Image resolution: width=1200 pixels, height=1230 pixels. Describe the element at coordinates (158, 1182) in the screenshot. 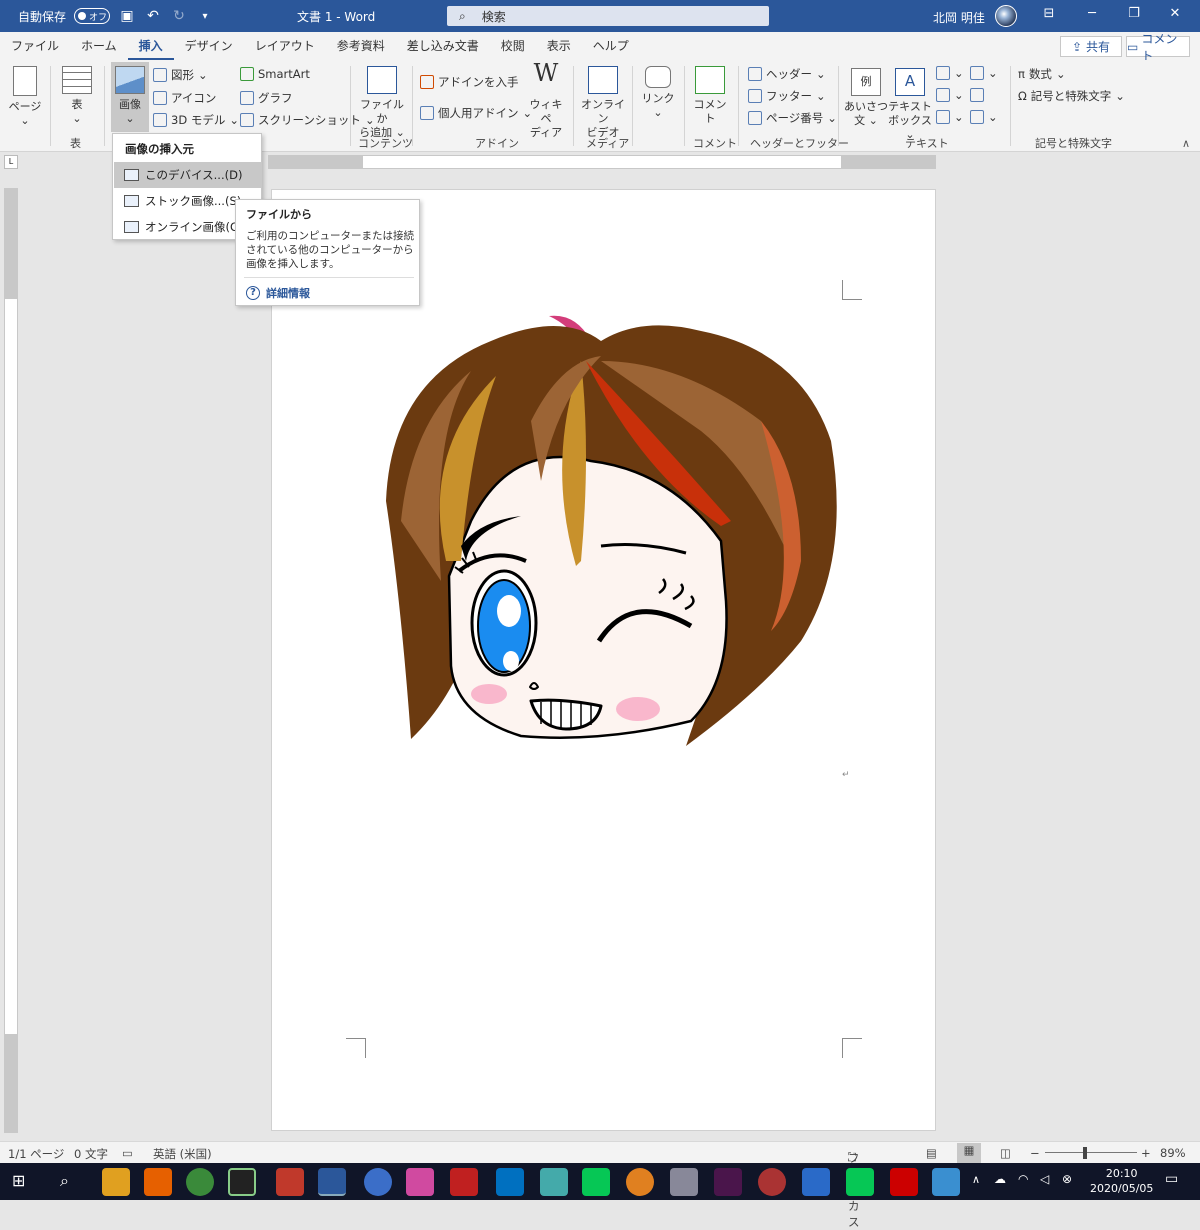

I see `firefox-icon` at that location.